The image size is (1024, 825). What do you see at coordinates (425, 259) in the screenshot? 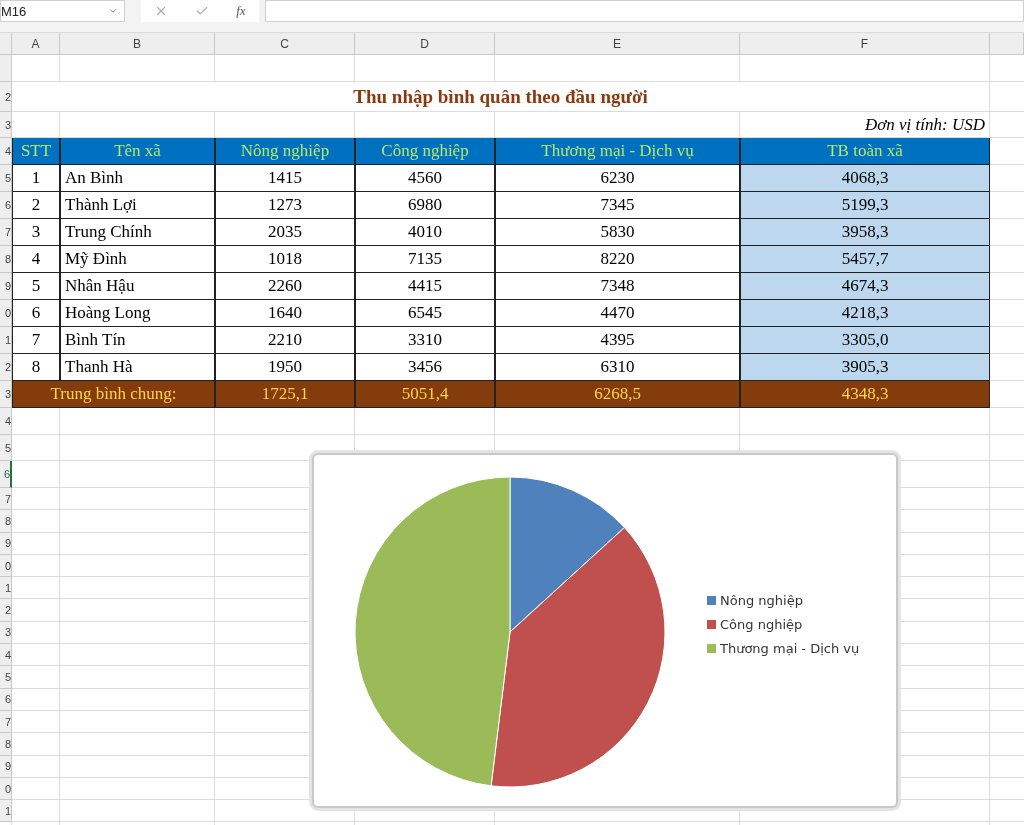
I see `table-cell: 7135` at bounding box center [425, 259].